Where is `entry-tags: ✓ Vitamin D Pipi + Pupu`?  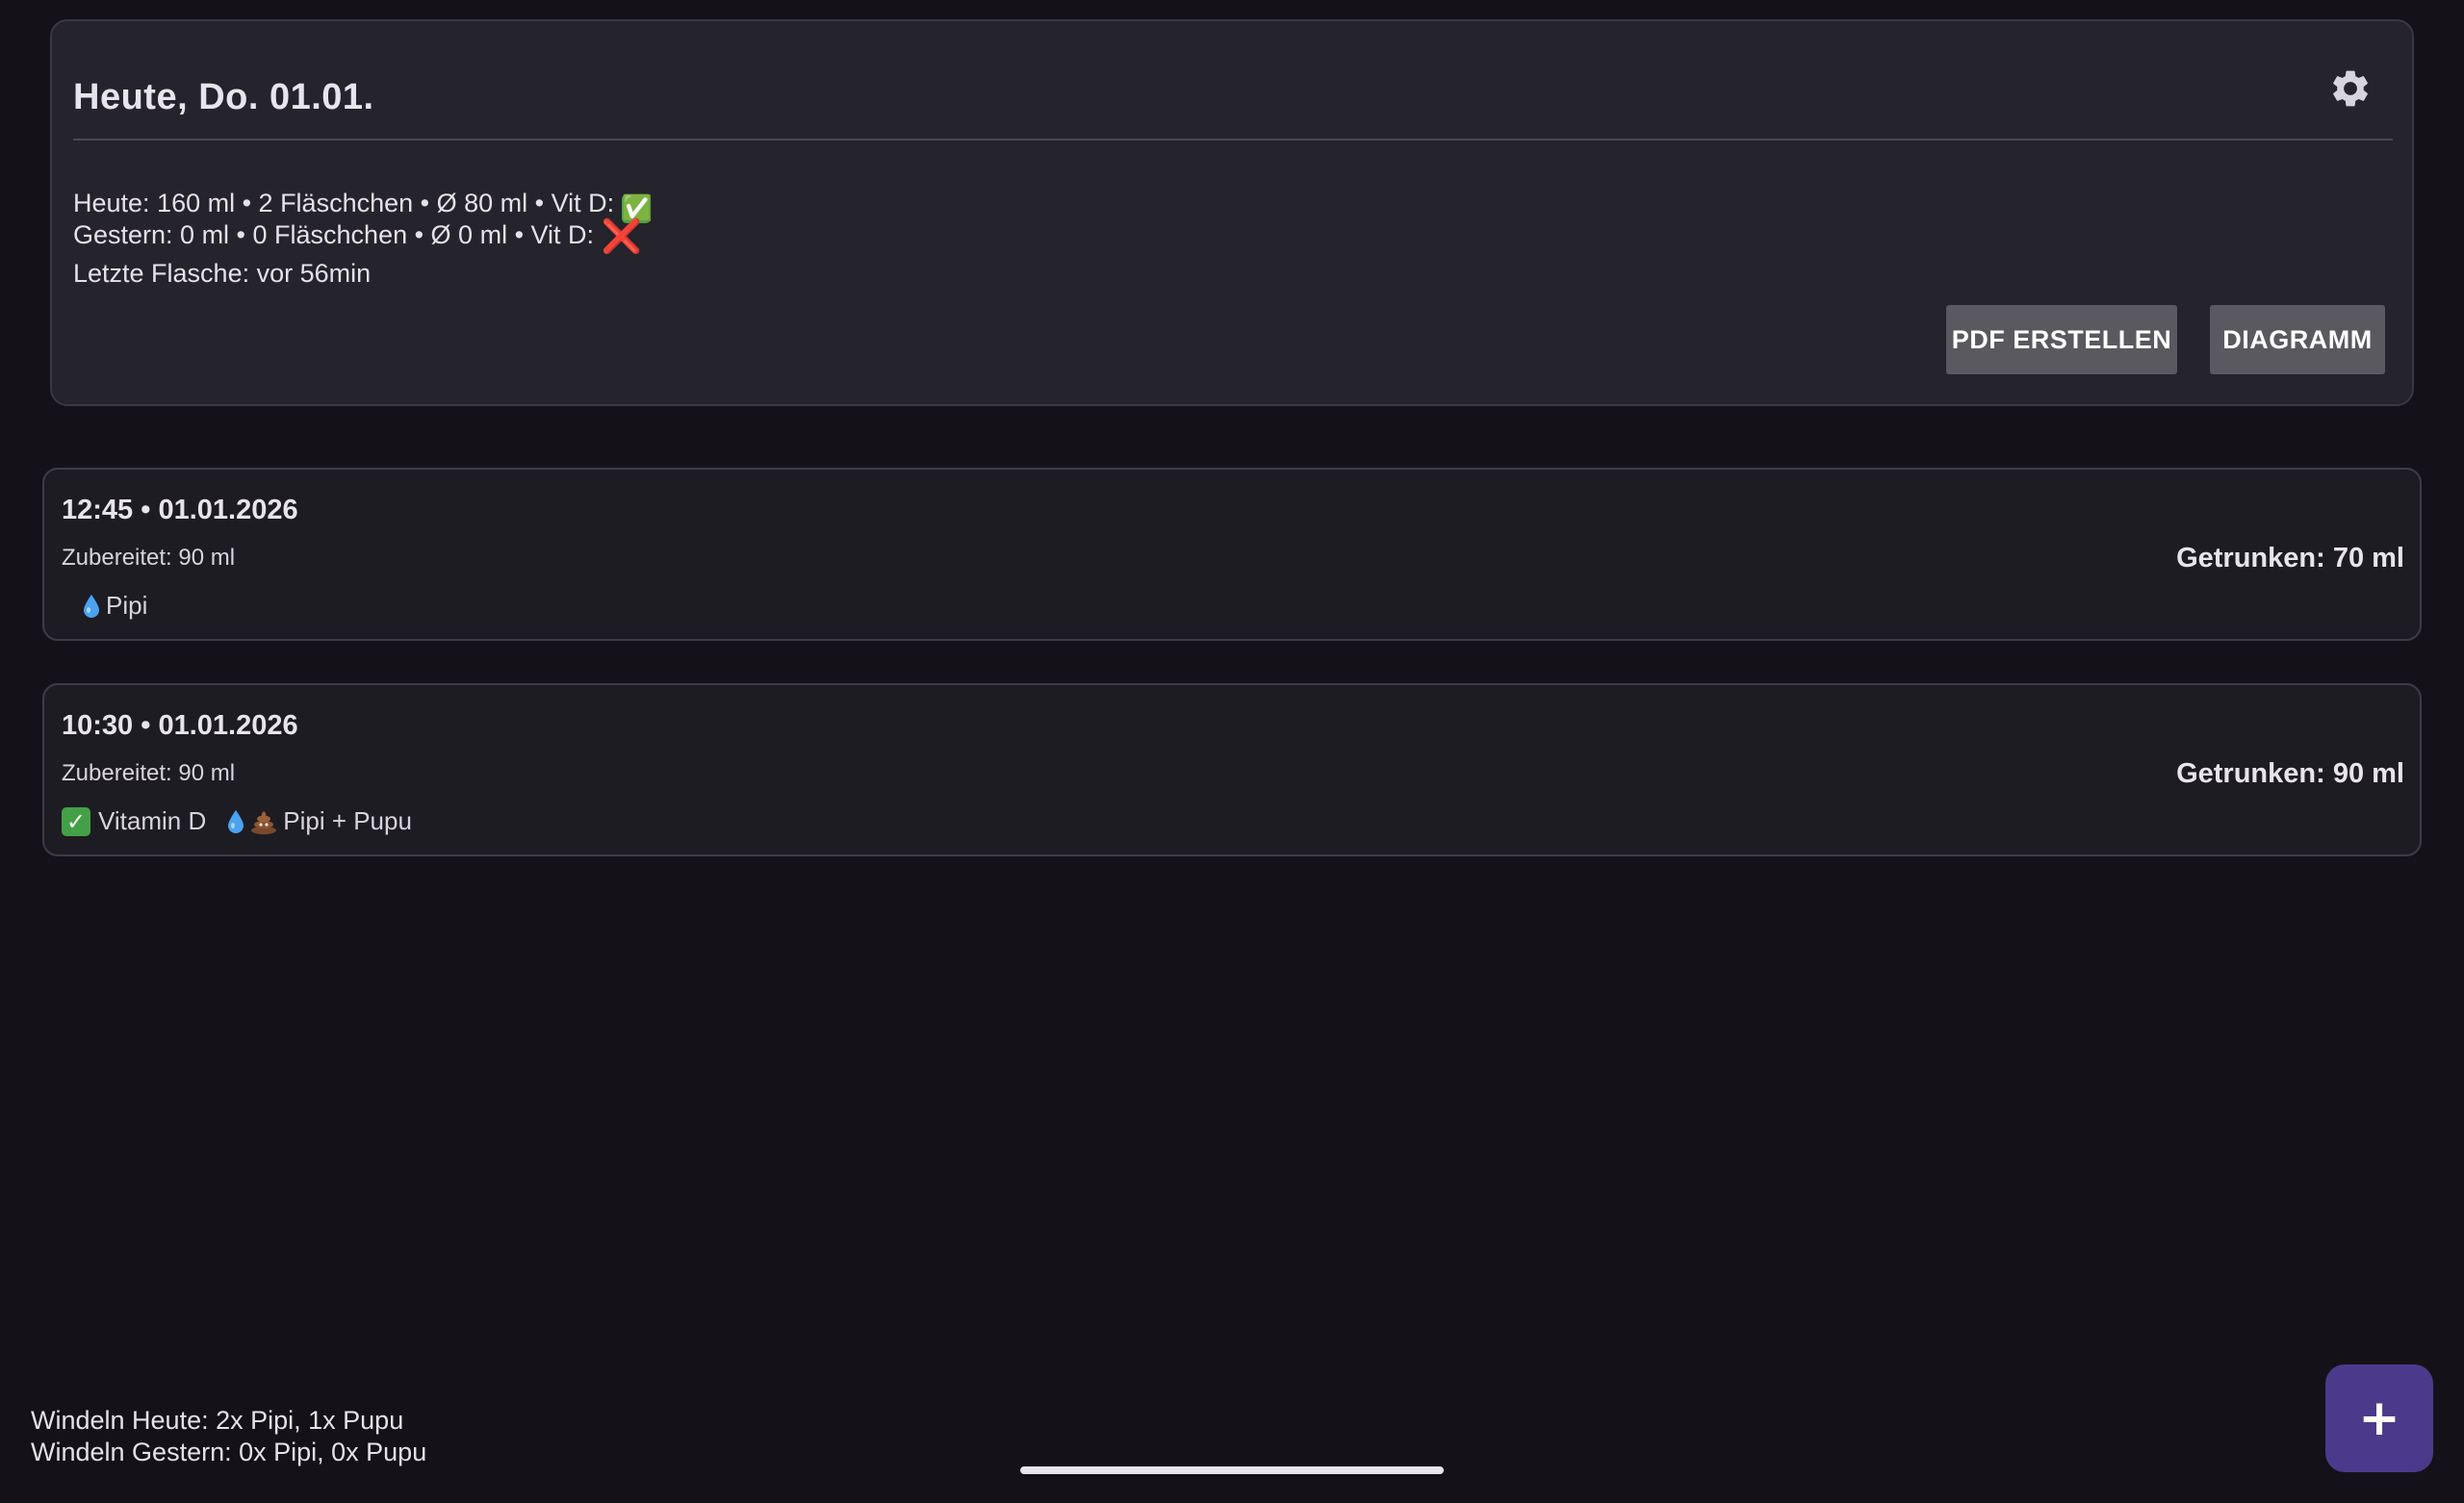 entry-tags: ✓ Vitamin D Pipi + Pupu is located at coordinates (247, 821).